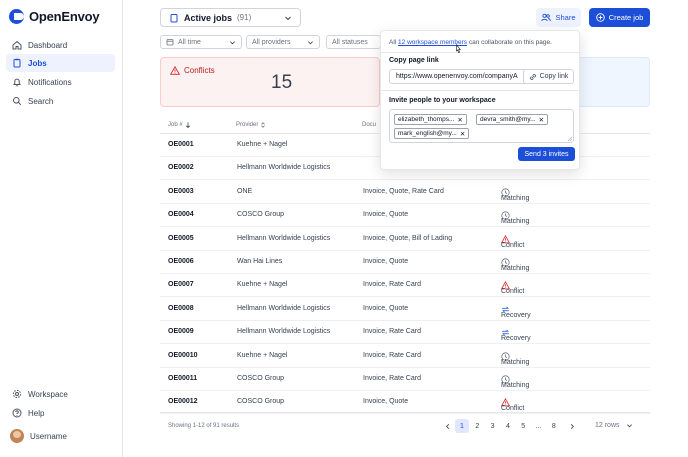 Image resolution: width=688 pixels, height=457 pixels. Describe the element at coordinates (60, 413) in the screenshot. I see `sidebar-item-help: Help` at that location.